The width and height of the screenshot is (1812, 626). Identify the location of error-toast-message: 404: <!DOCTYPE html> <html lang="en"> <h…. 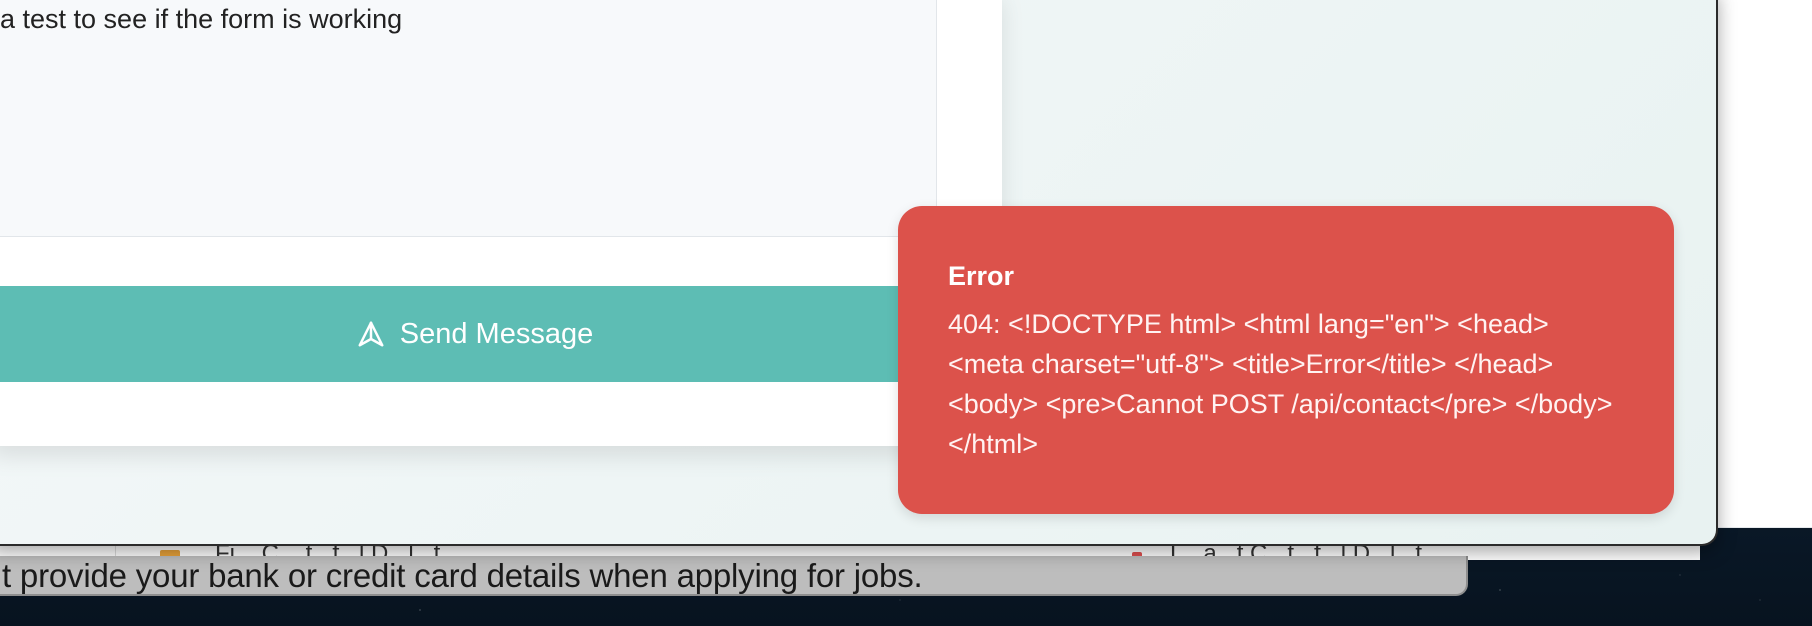
(1280, 384).